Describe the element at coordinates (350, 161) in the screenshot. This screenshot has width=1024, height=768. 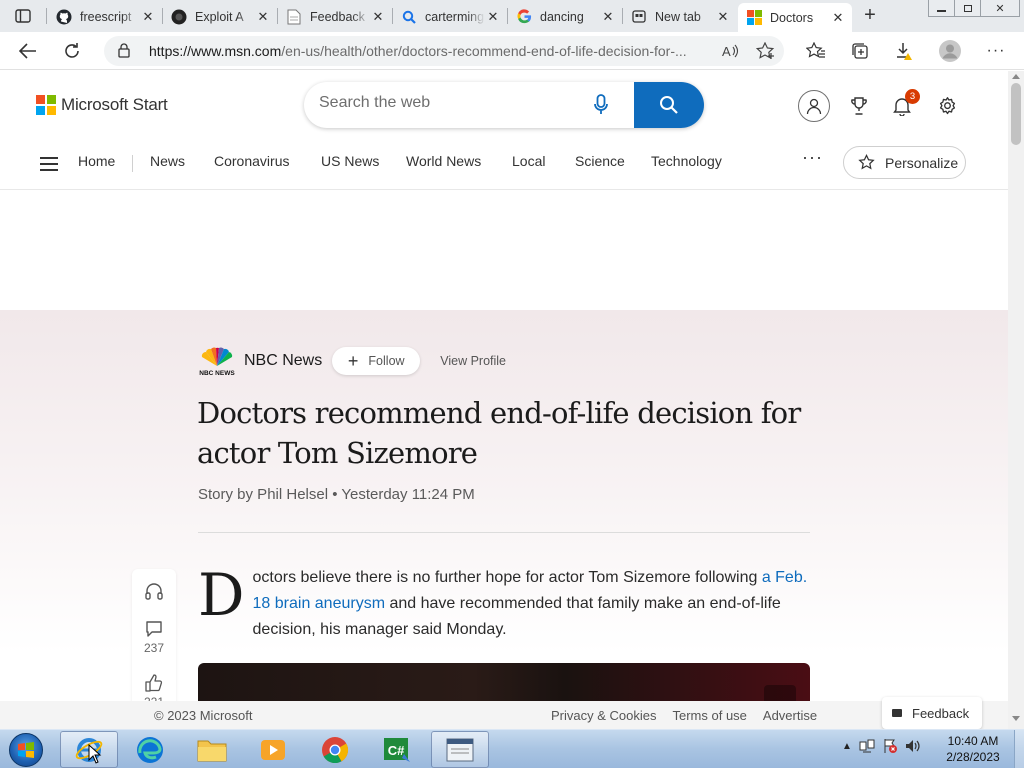
I see `nav-us-news: US News` at that location.